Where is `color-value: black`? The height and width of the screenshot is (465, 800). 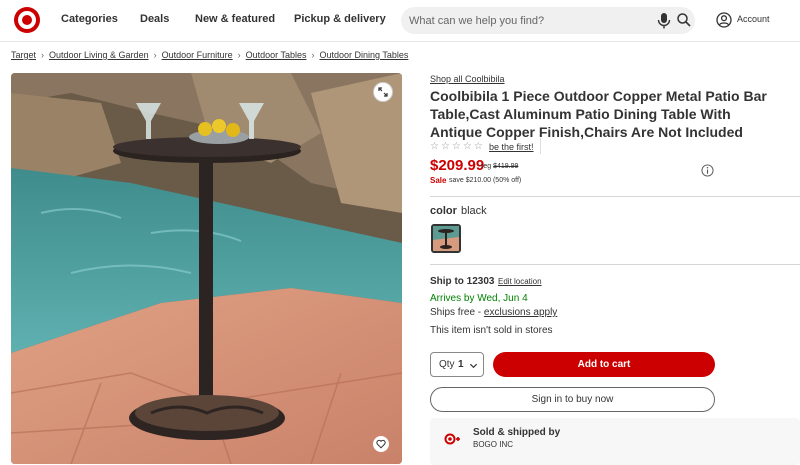
color-value: black is located at coordinates (474, 211).